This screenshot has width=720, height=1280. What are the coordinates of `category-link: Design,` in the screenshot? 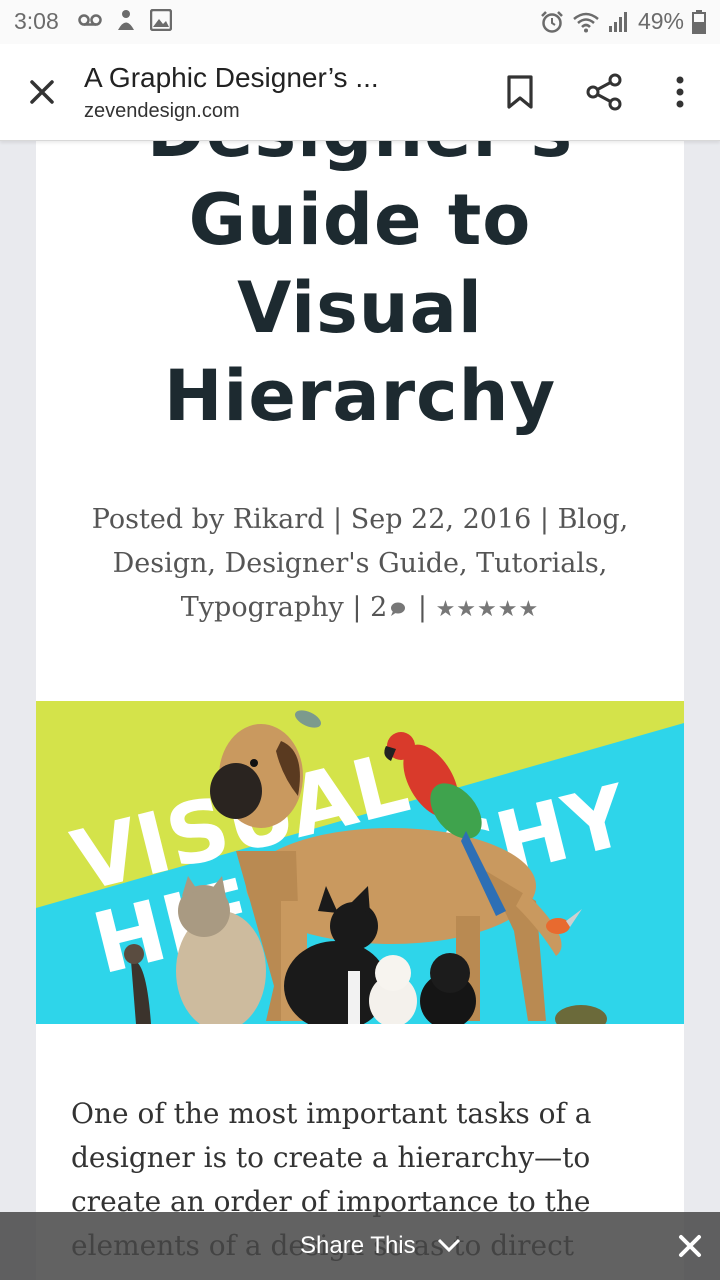 It's located at (164, 563).